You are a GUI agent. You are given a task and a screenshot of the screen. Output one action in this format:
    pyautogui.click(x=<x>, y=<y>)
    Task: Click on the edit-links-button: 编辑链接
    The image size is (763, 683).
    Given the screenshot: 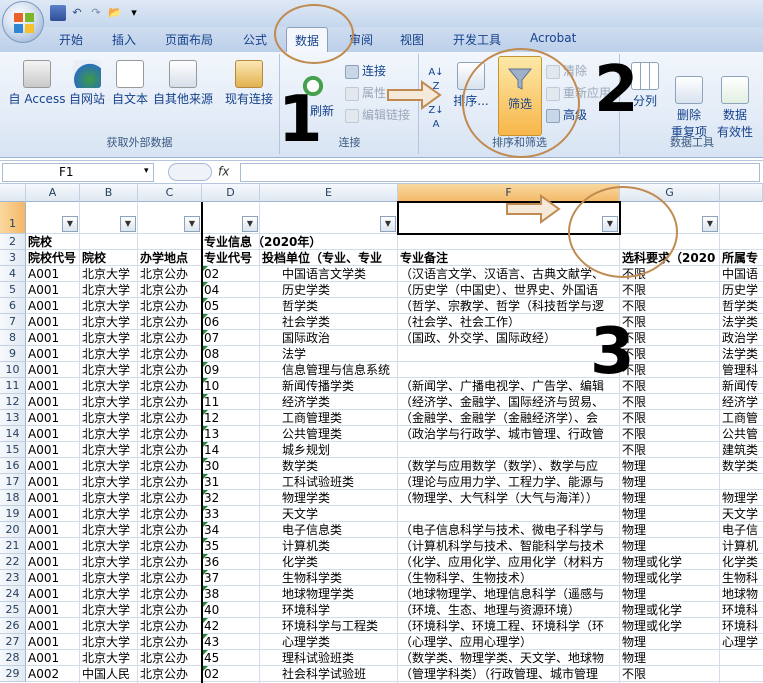 What is the action you would take?
    pyautogui.click(x=377, y=114)
    